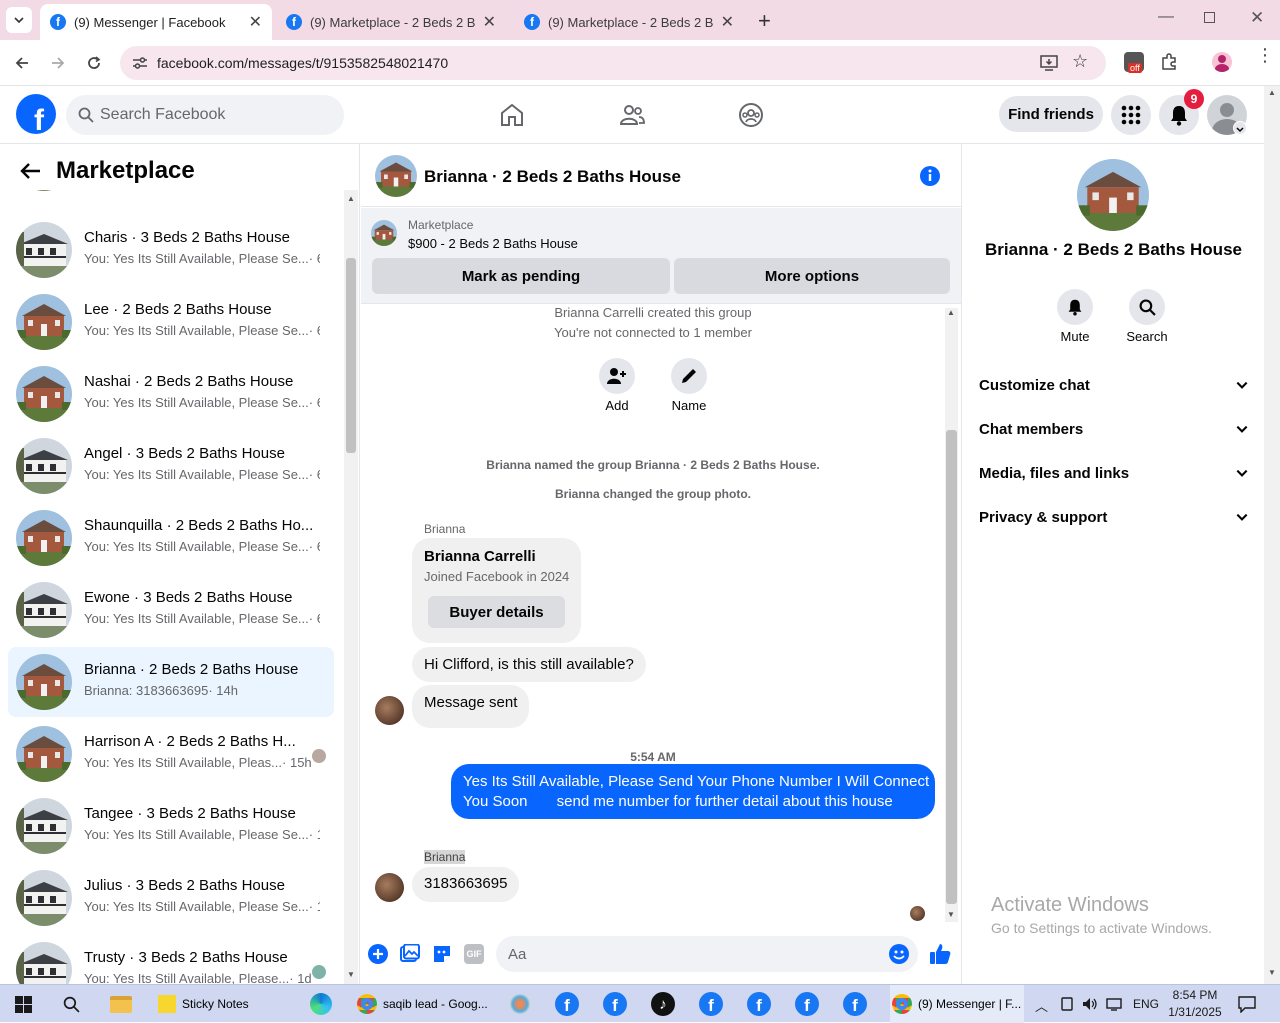  Describe the element at coordinates (1134, 62) in the screenshot. I see `extension-off-icon: off` at that location.